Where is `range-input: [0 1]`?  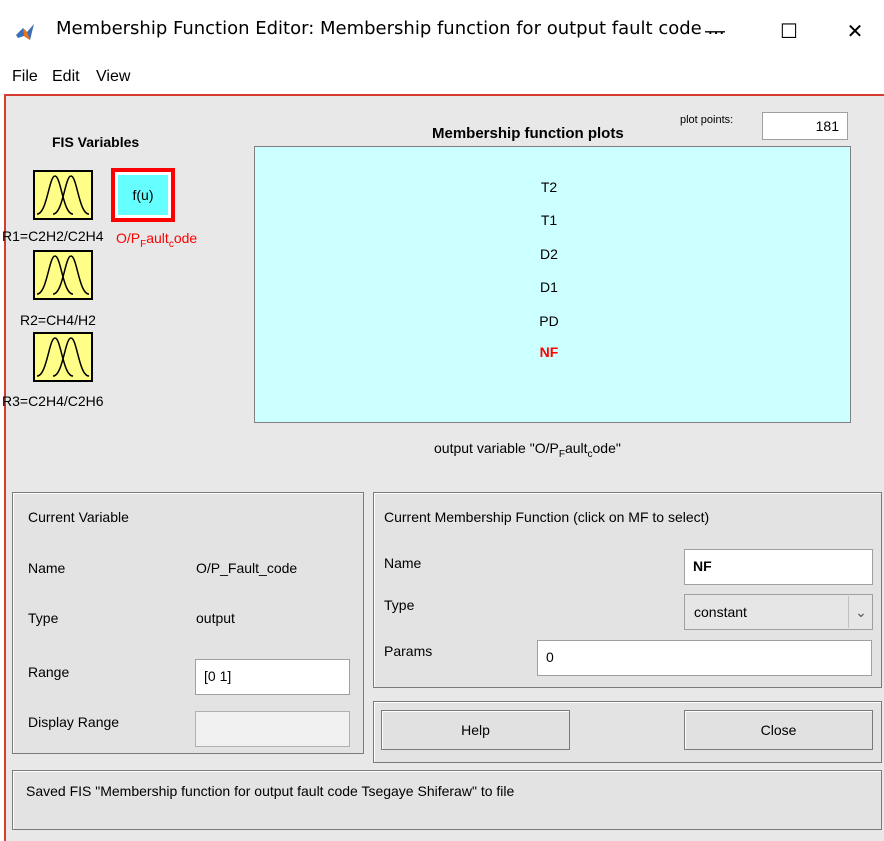 range-input: [0 1] is located at coordinates (272, 677).